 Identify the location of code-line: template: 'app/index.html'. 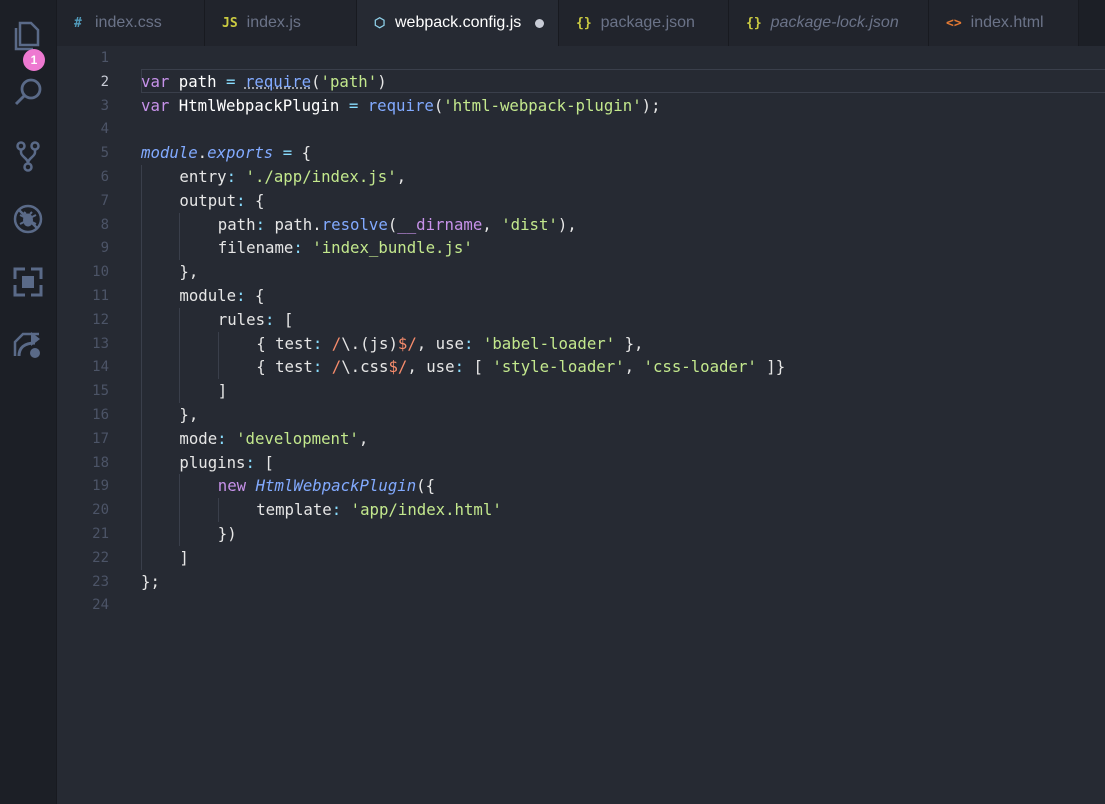
(379, 510).